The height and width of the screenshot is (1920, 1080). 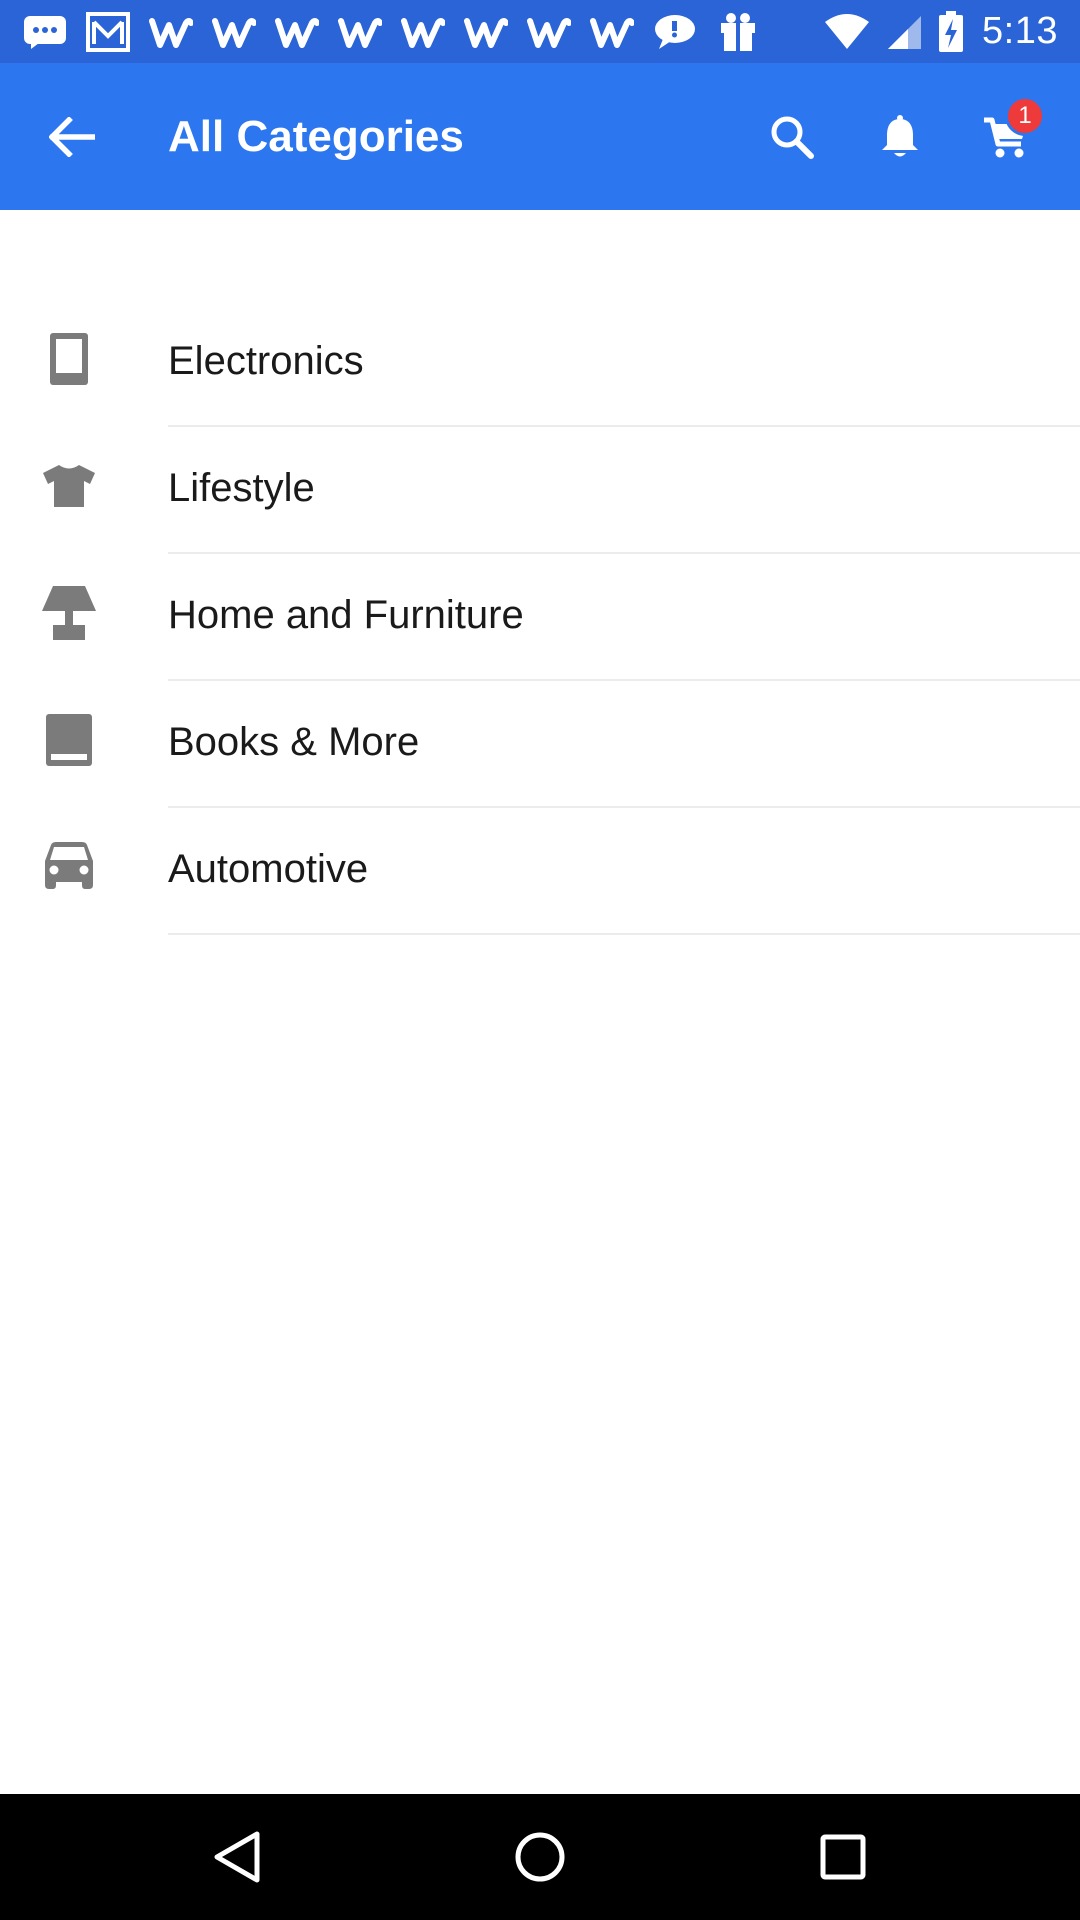 I want to click on category-label: Books & More, so click(x=294, y=742).